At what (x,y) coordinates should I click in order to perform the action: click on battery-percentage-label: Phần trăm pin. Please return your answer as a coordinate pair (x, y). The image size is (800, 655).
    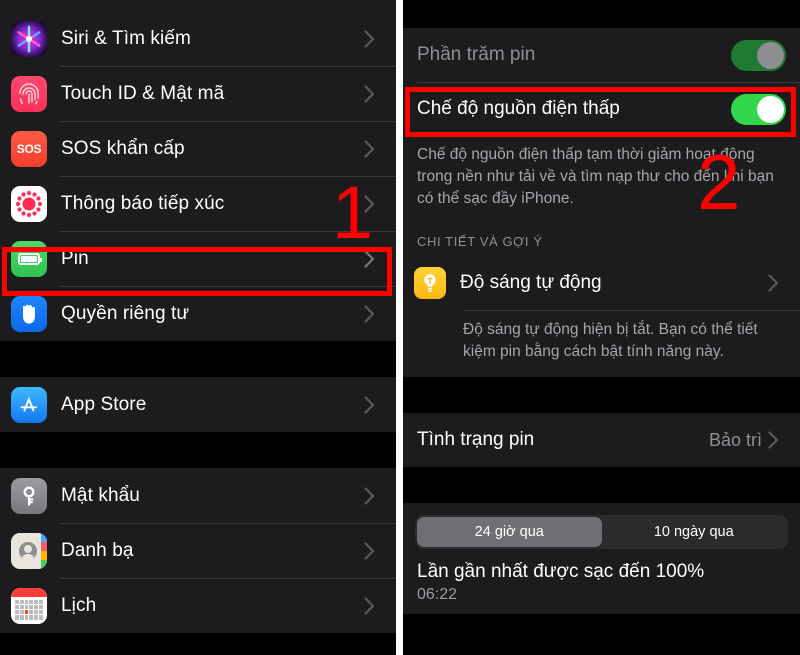
    Looking at the image, I should click on (476, 54).